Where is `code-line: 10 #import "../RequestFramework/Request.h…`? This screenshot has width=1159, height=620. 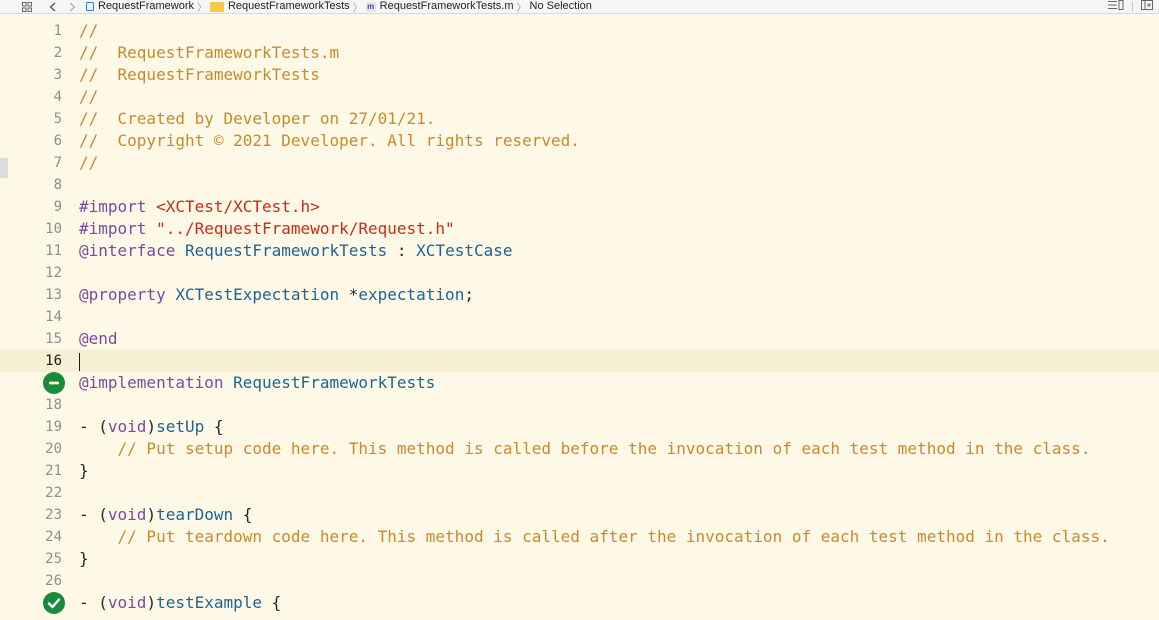 code-line: 10 #import "../RequestFramework/Request.h… is located at coordinates (579, 229).